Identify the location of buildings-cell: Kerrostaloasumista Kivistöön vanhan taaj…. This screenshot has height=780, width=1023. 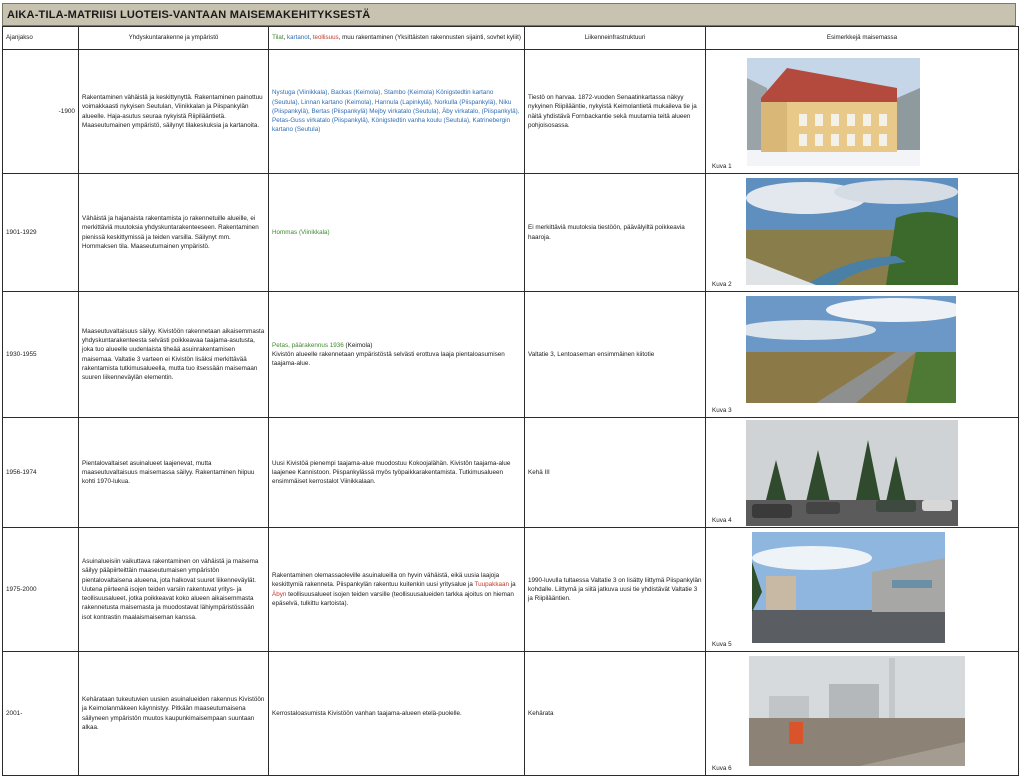
(396, 713).